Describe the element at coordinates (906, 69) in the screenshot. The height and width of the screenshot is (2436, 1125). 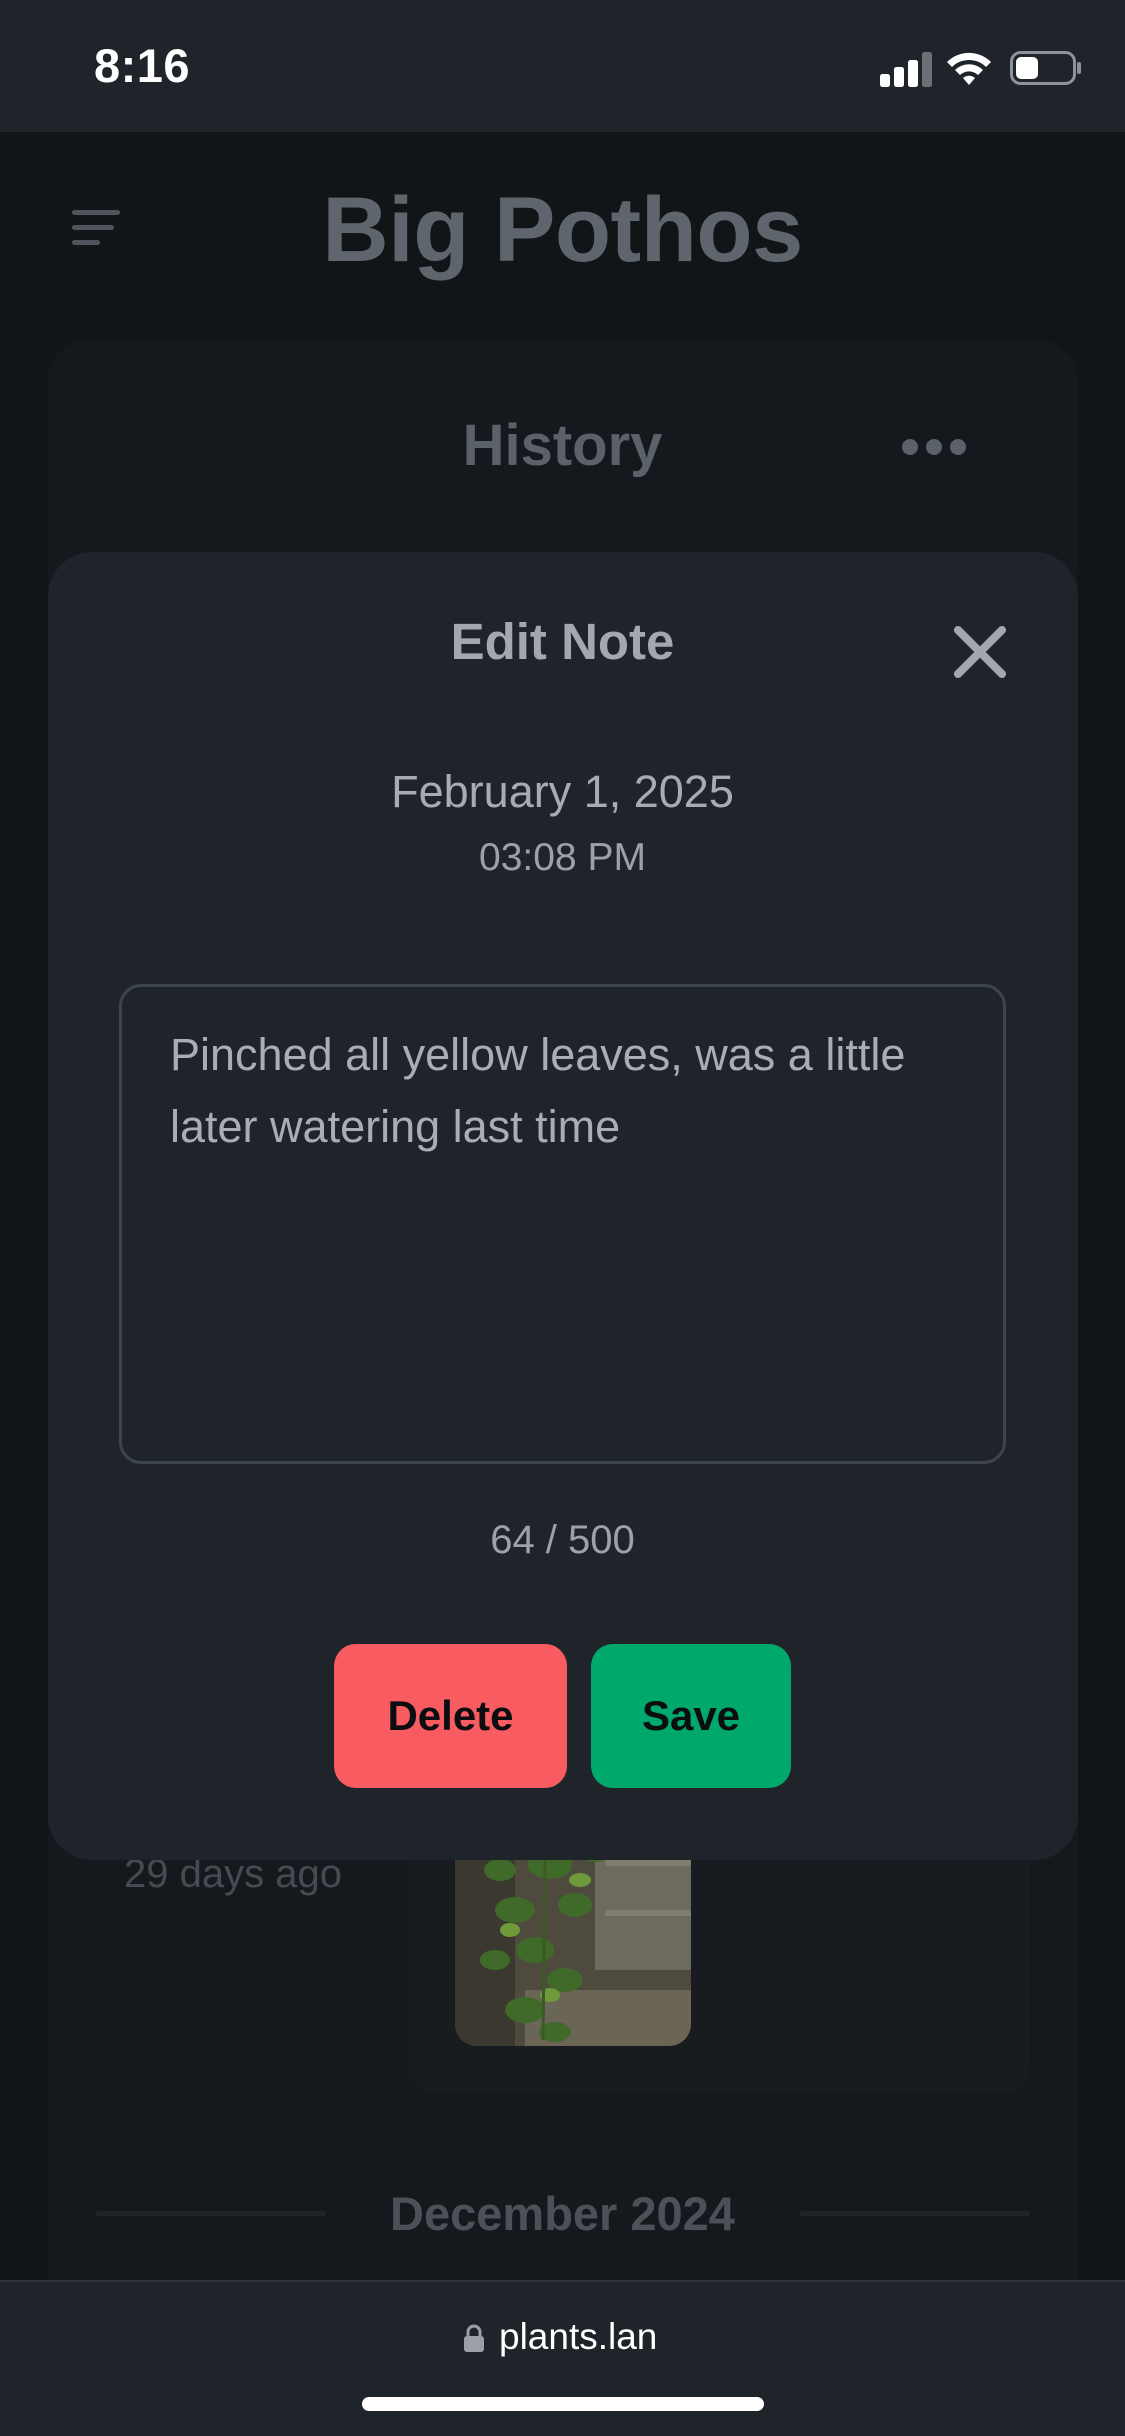
I see `cellular-signal-icon` at that location.